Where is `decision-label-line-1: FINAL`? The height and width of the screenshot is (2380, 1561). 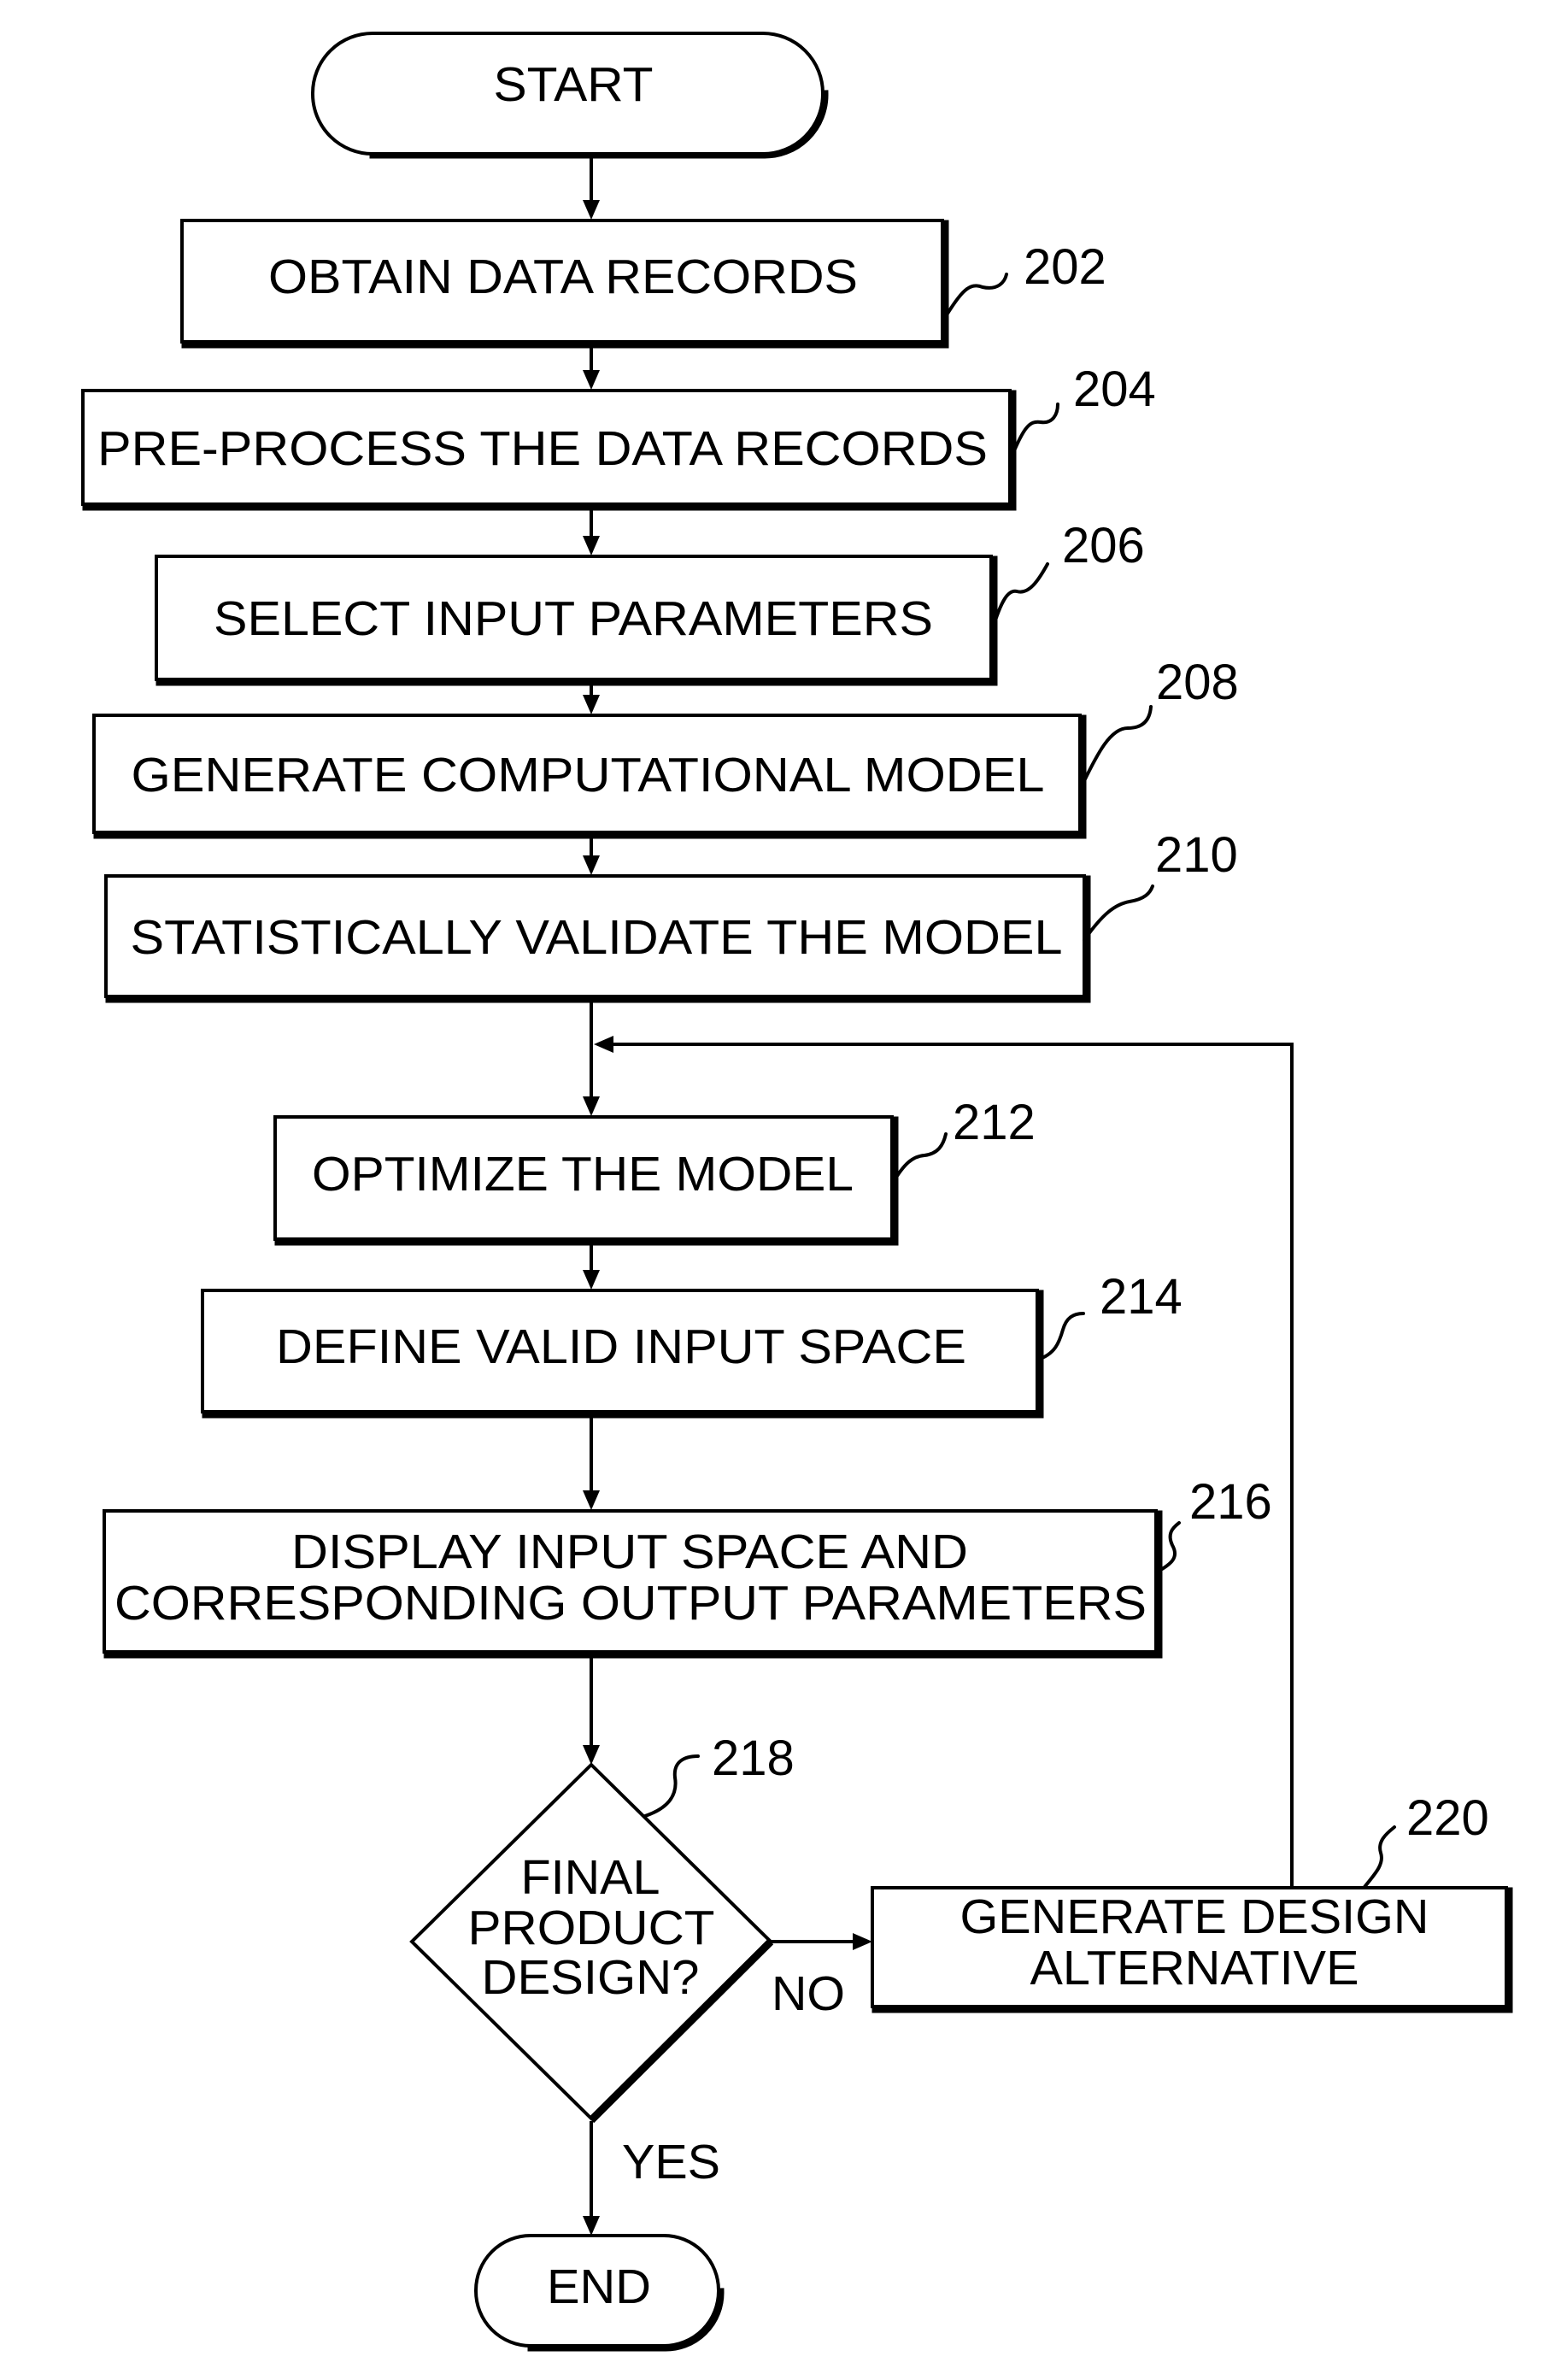 decision-label-line-1: FINAL is located at coordinates (590, 1878).